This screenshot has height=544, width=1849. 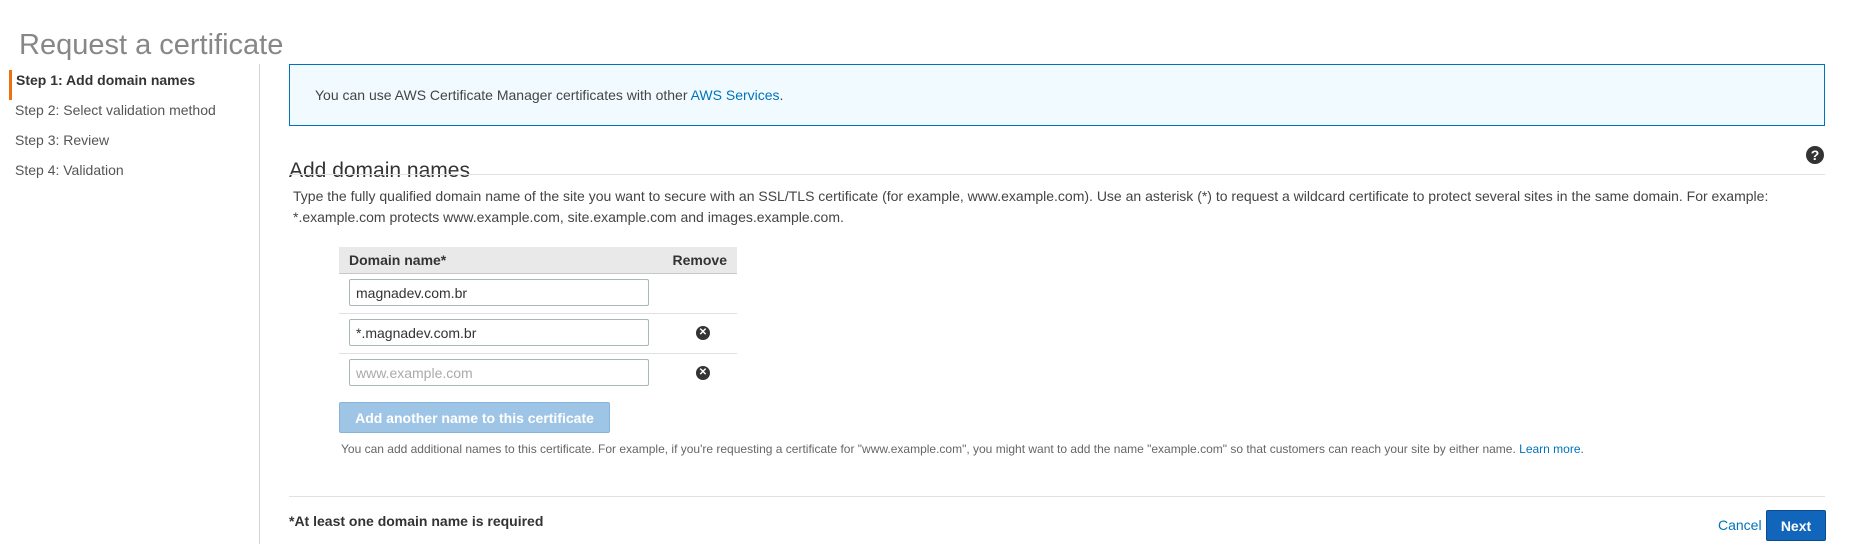 What do you see at coordinates (1815, 155) in the screenshot?
I see `question-circle-icon: ?` at bounding box center [1815, 155].